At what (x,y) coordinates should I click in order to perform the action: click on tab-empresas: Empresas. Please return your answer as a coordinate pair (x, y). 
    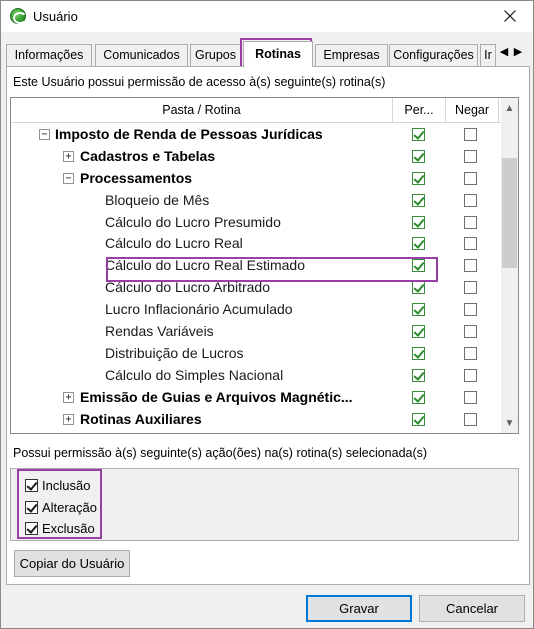
    Looking at the image, I should click on (351, 55).